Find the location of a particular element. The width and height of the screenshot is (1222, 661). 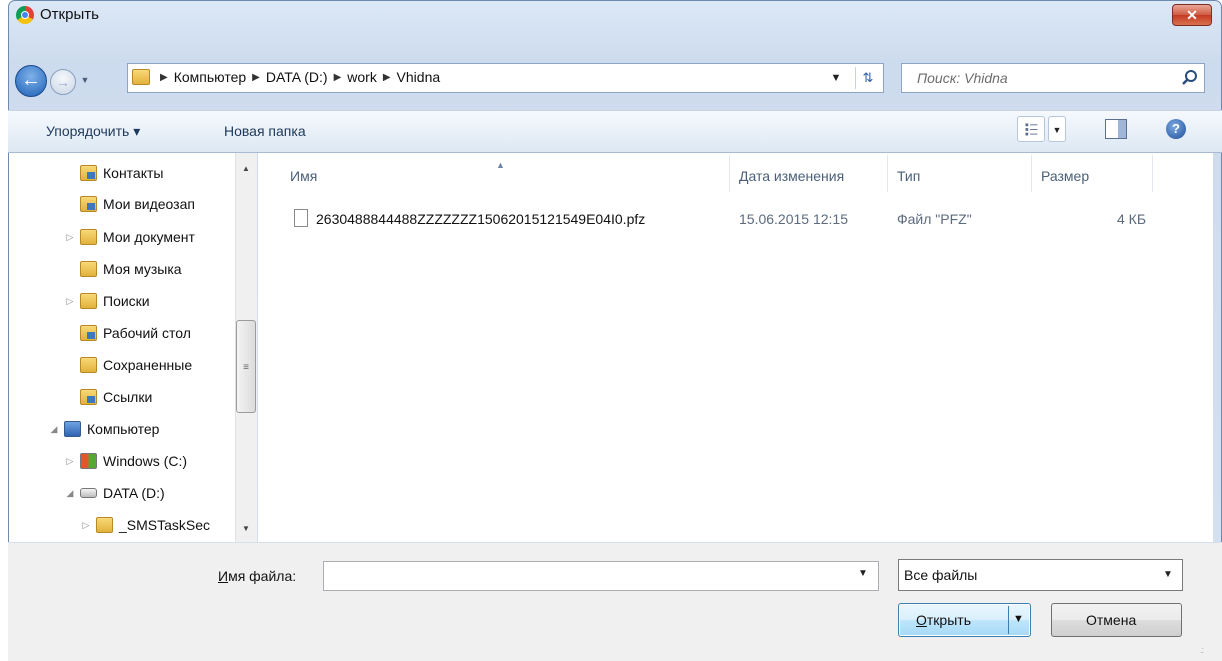

close-button: ✕ is located at coordinates (1192, 15).